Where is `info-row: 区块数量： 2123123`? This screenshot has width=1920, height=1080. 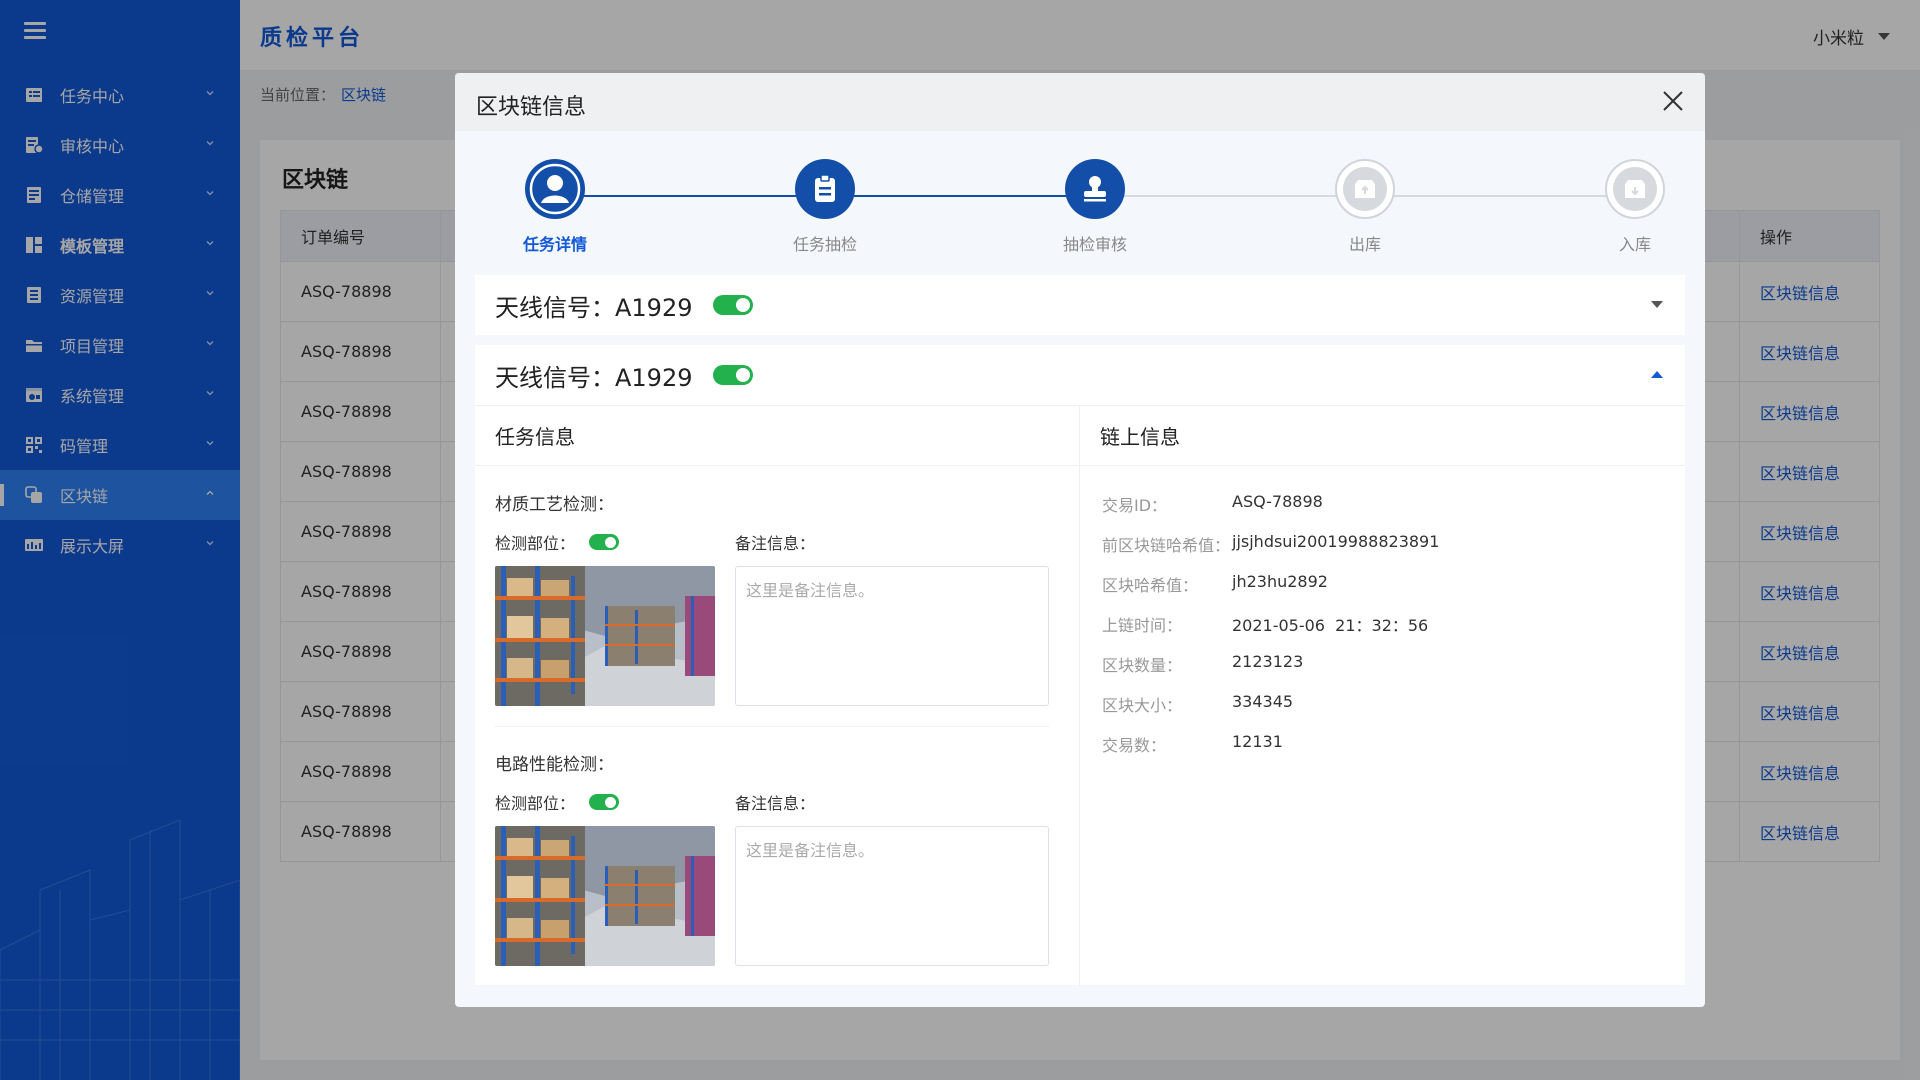
info-row: 区块数量： 2123123 is located at coordinates (1202, 664).